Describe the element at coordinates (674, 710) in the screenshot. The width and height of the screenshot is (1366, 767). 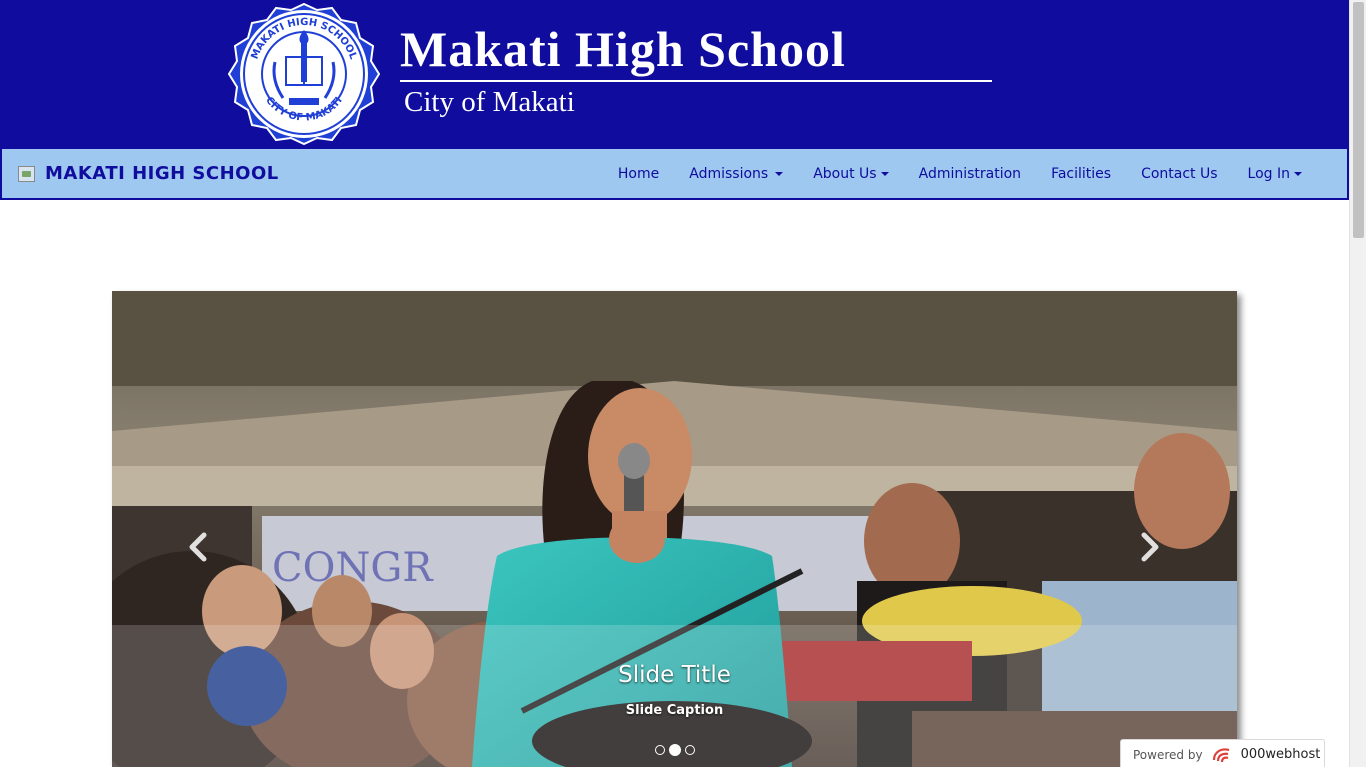
I see `slide-caption: Slide Caption` at that location.